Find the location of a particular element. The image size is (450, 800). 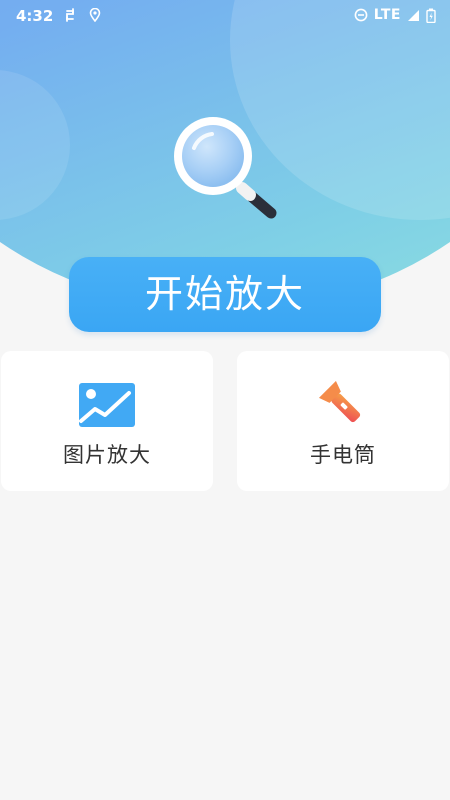

flashlight-card: 手电筒 is located at coordinates (343, 421).